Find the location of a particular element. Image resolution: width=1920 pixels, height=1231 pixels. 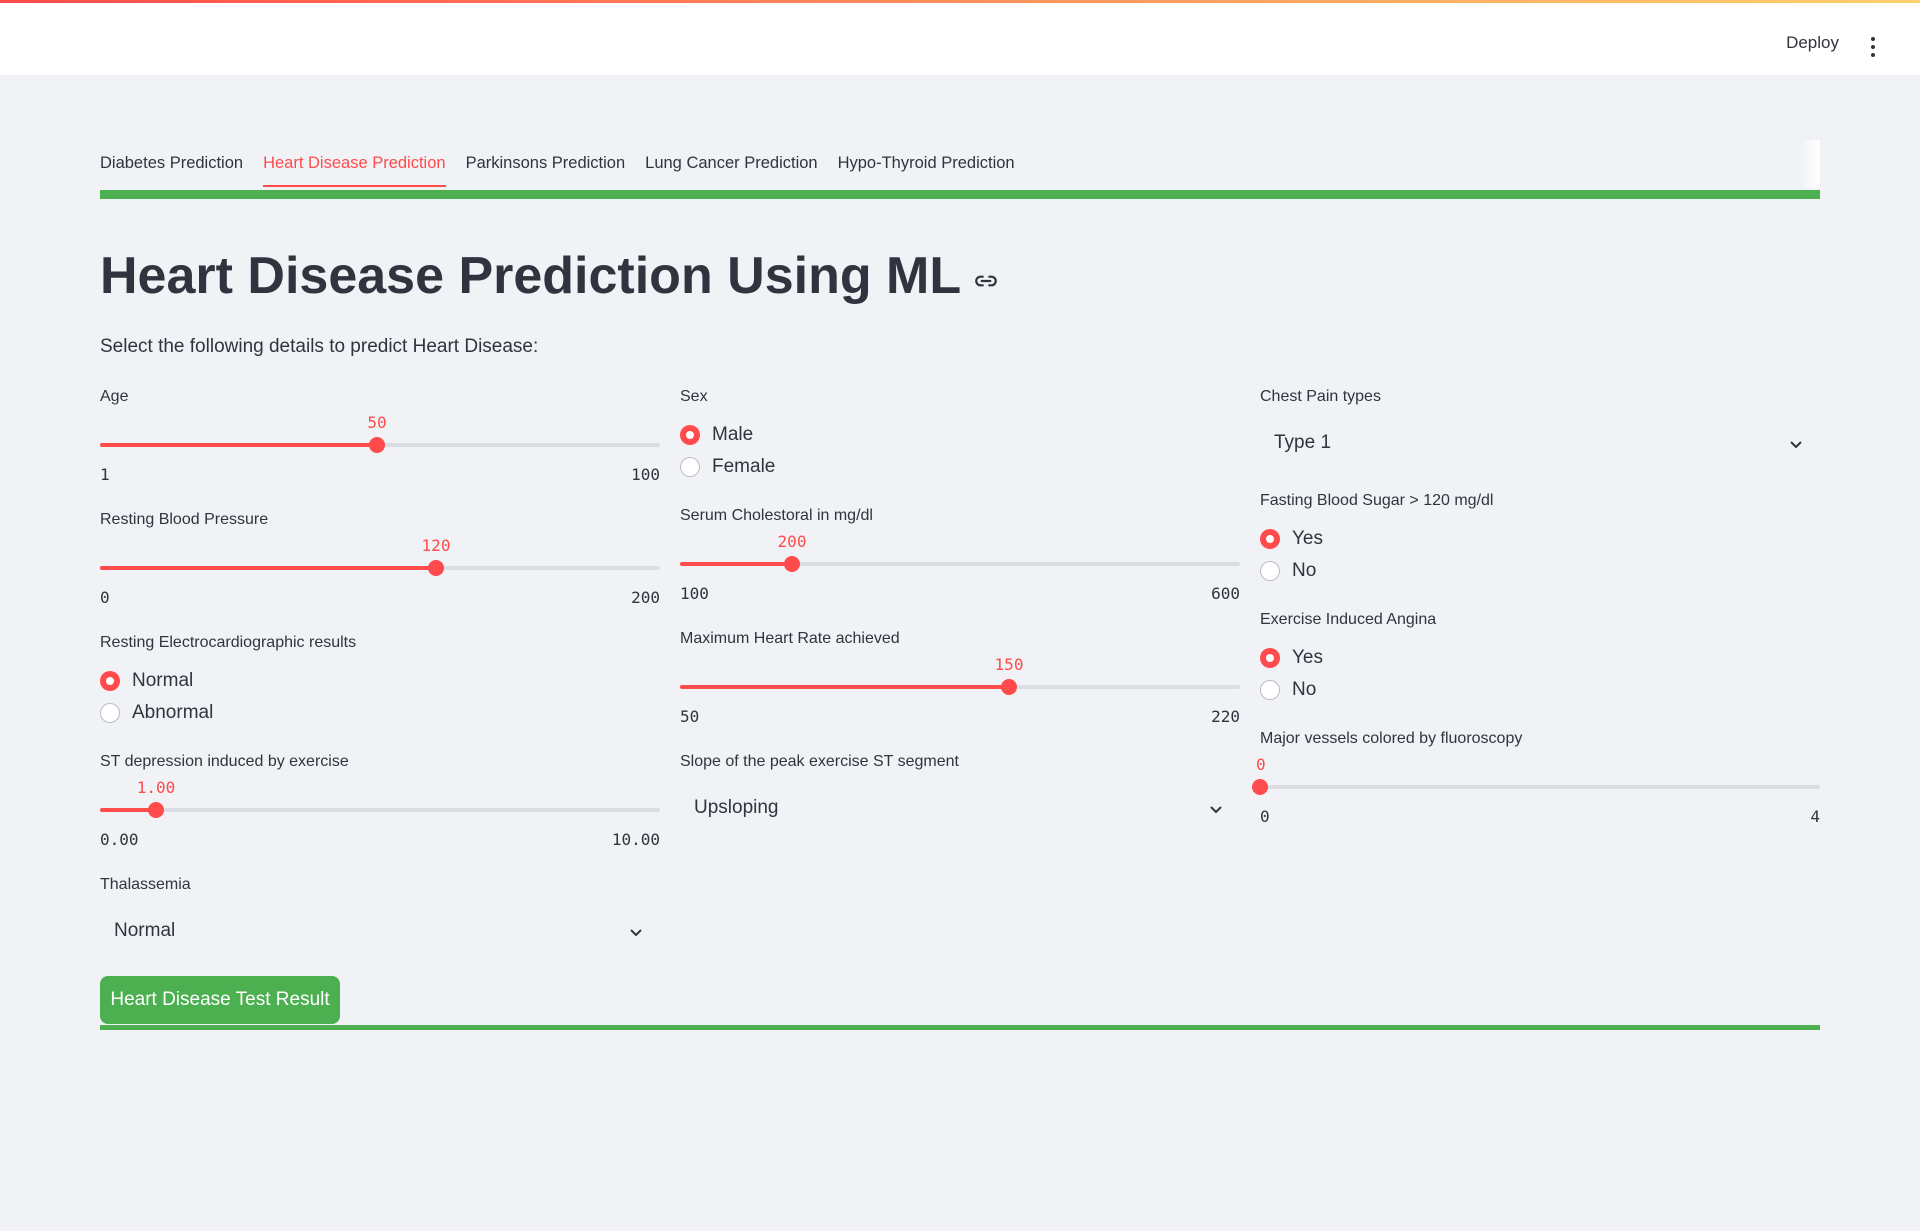

tab-heart-disease: Heart Disease Prediction is located at coordinates (354, 170).